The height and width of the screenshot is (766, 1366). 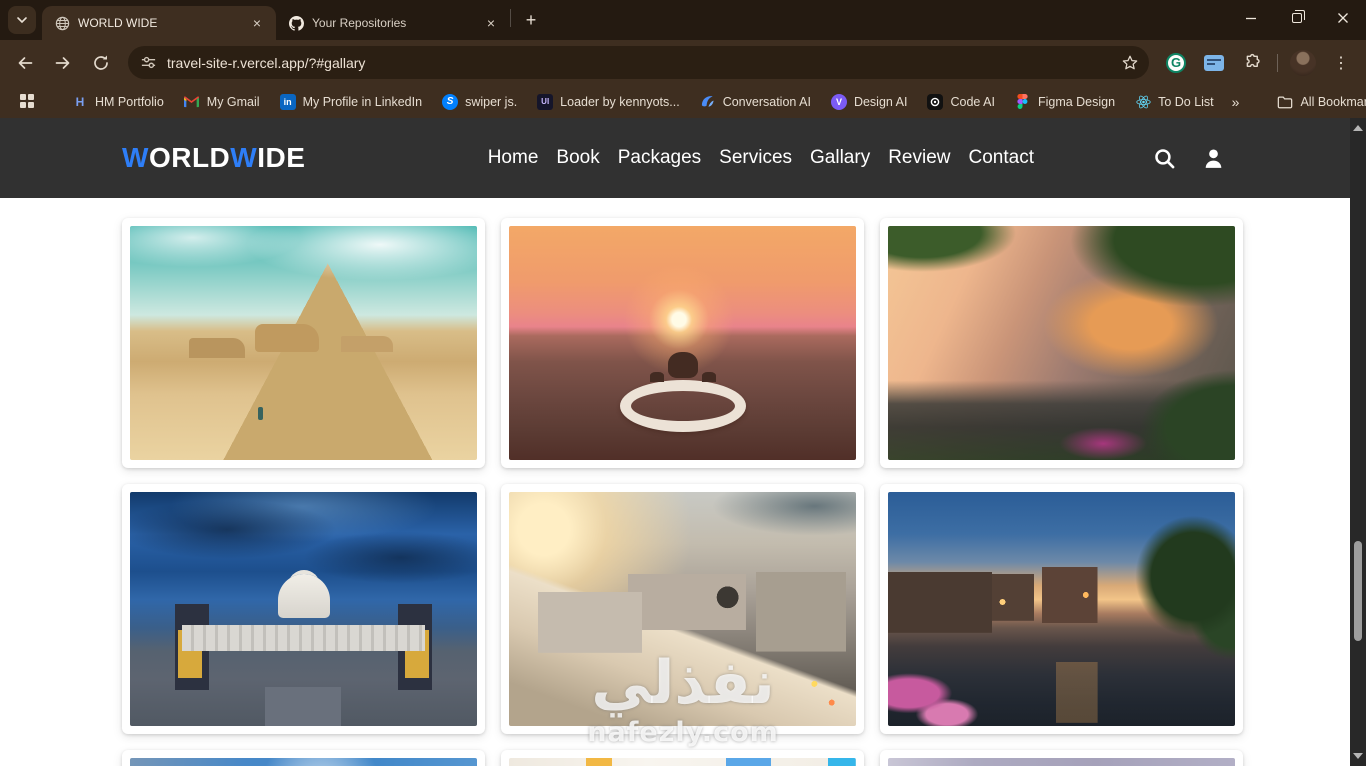 What do you see at coordinates (359, 23) in the screenshot?
I see `tab-title: Your Repositories` at bounding box center [359, 23].